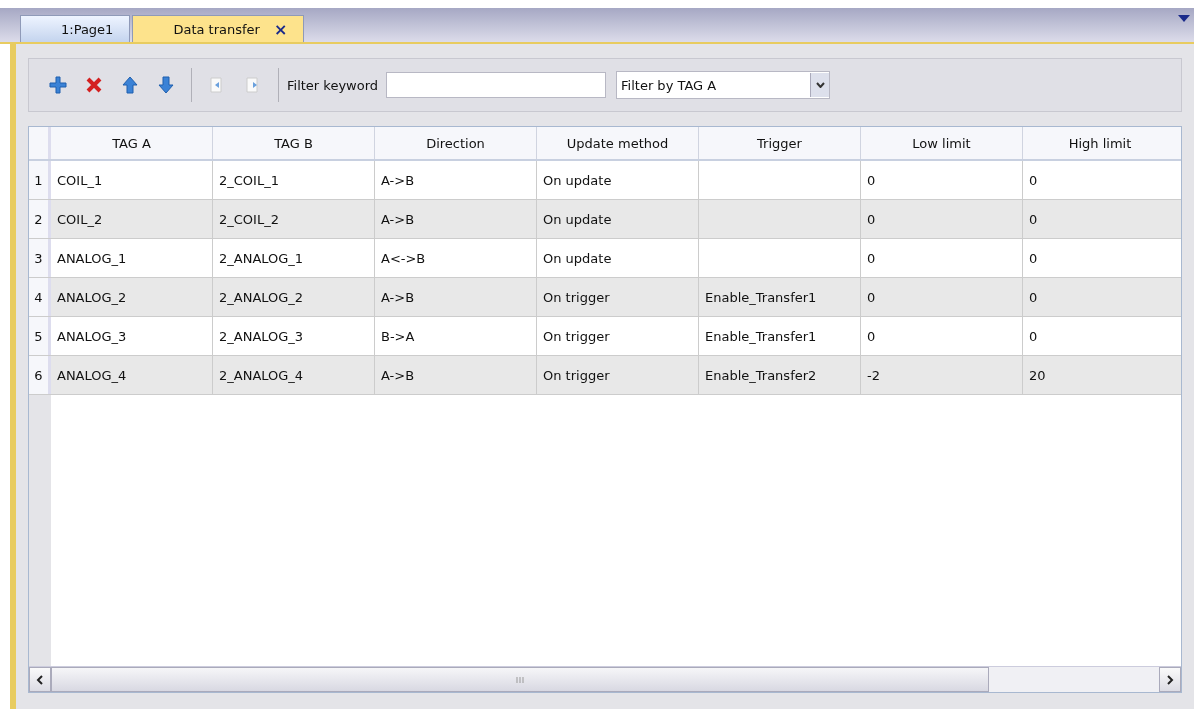 The image size is (1194, 709). What do you see at coordinates (456, 258) in the screenshot?
I see `table-cell: A<->B` at bounding box center [456, 258].